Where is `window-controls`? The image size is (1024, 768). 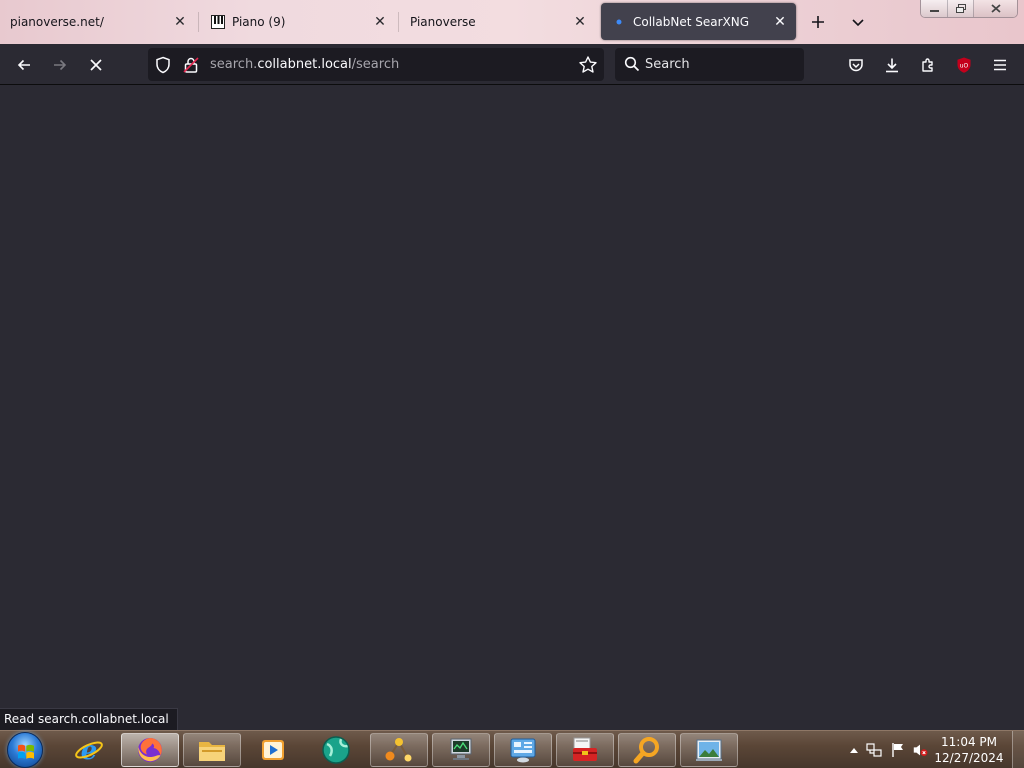 window-controls is located at coordinates (969, 9).